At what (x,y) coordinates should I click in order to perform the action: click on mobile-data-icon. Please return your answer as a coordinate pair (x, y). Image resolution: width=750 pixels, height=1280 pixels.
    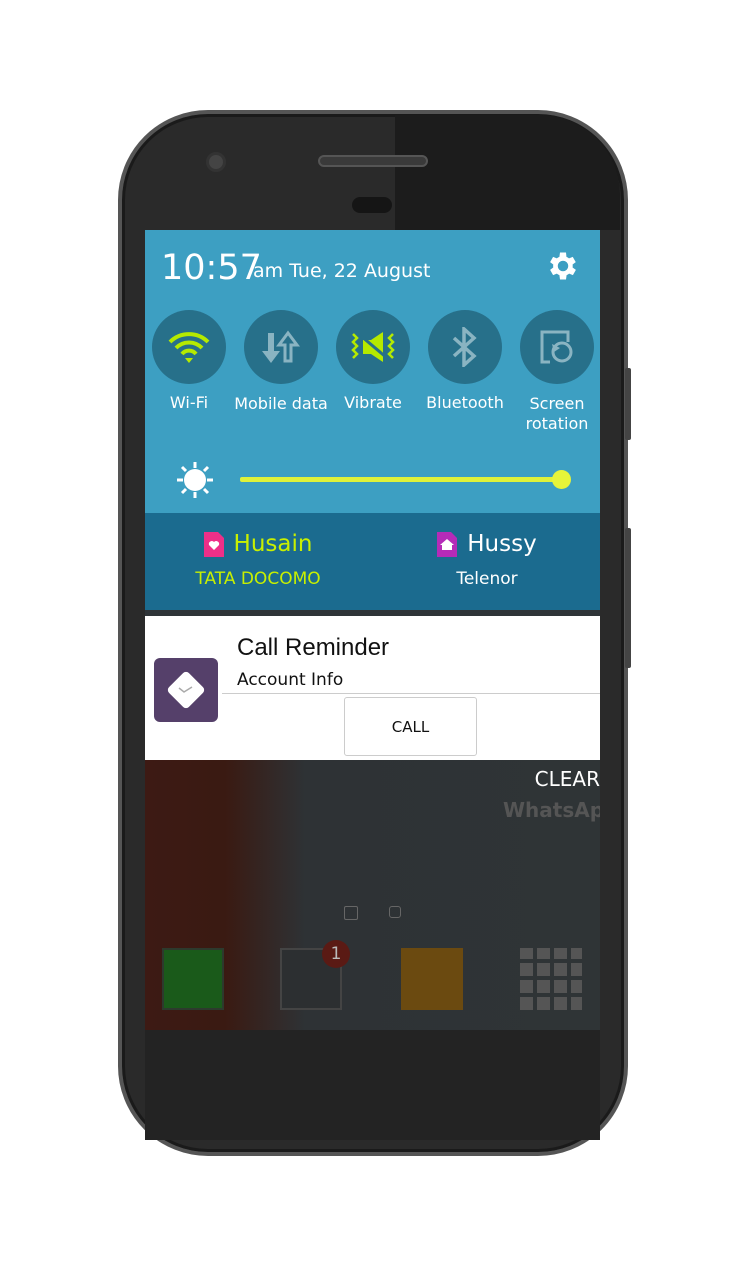
    Looking at the image, I should click on (281, 346).